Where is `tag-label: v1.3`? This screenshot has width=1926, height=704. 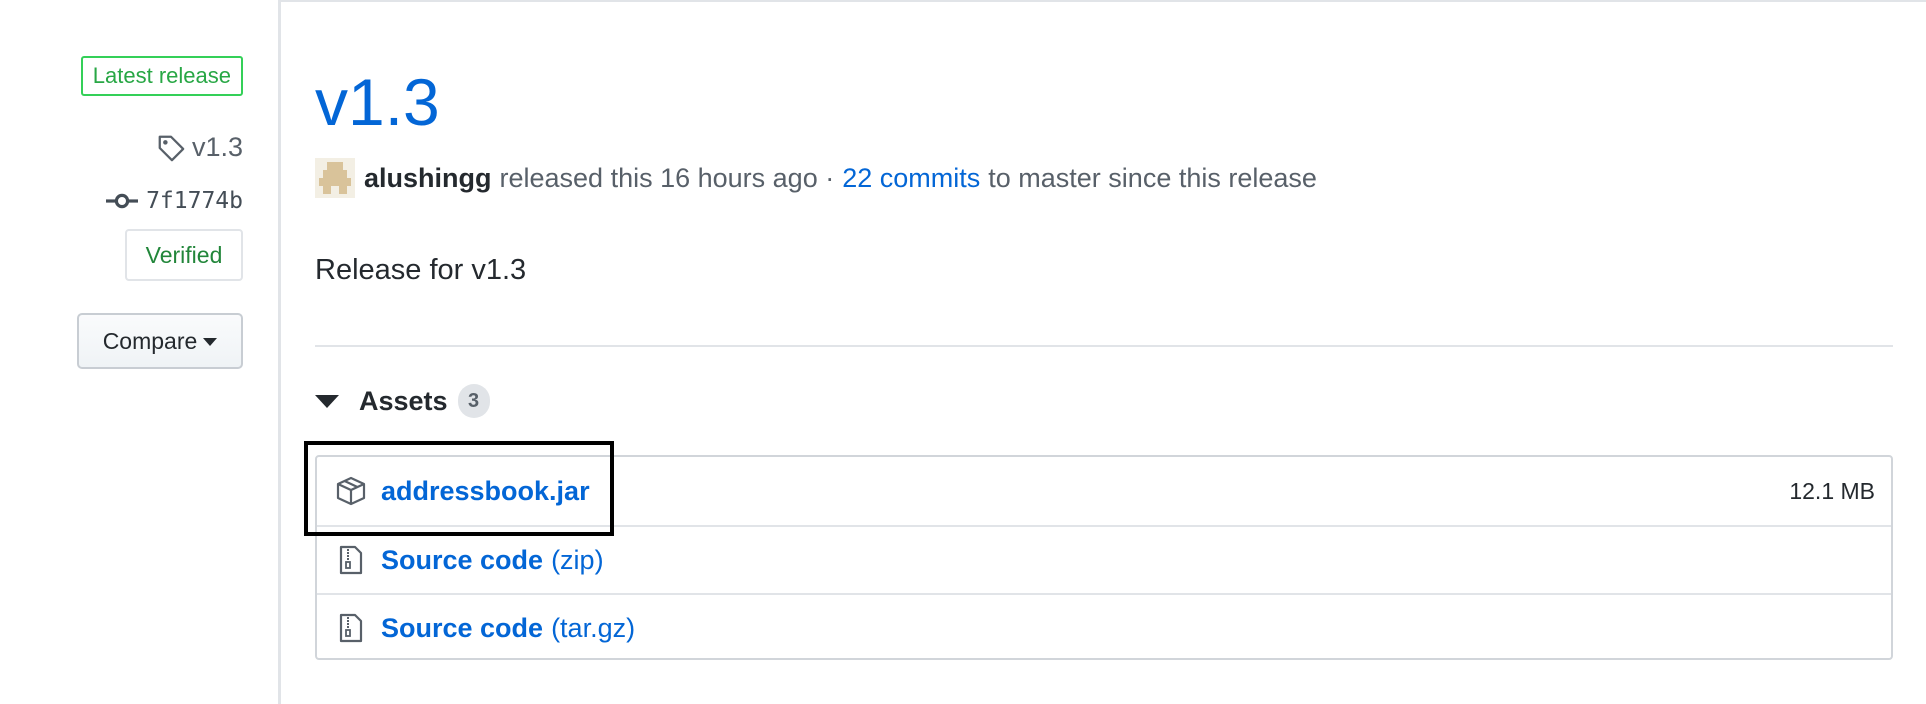 tag-label: v1.3 is located at coordinates (217, 147).